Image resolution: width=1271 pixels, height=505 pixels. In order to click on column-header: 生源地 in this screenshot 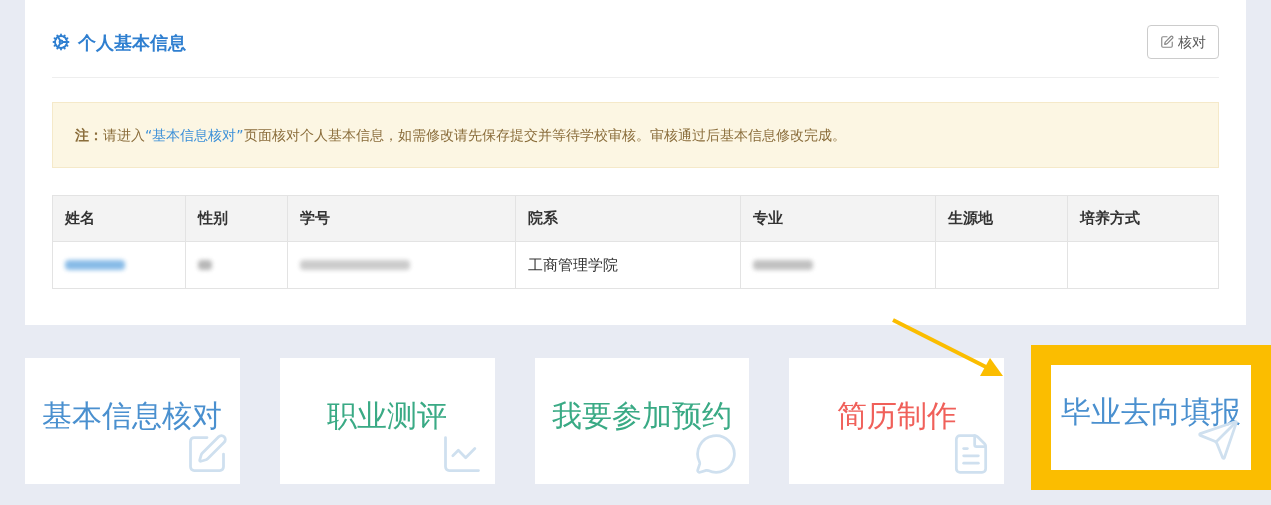, I will do `click(970, 219)`.